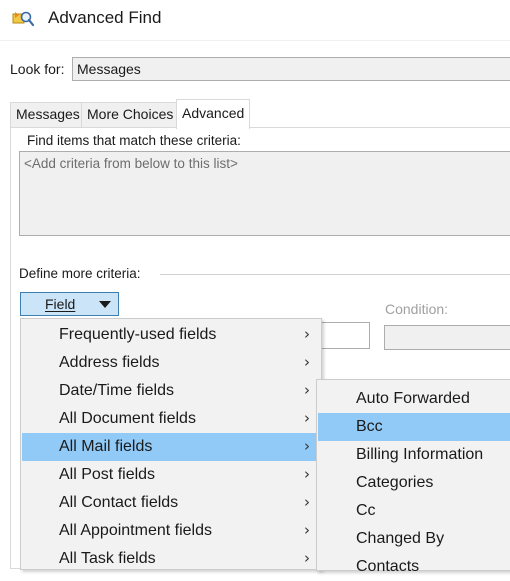  Describe the element at coordinates (171, 447) in the screenshot. I see `menu-item-all-mail-fields: All Mail fields ›` at that location.